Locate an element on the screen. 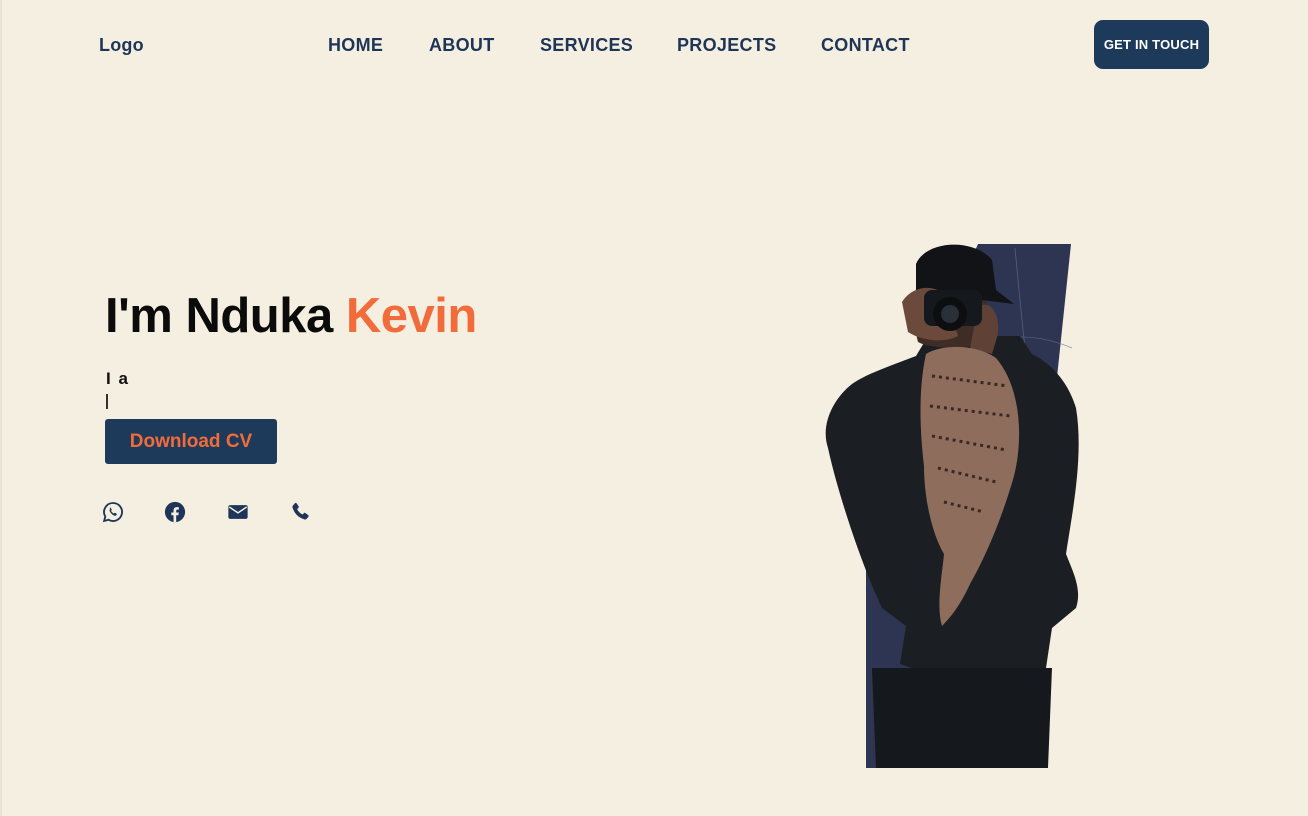 This screenshot has width=1308, height=816. hero-title-accent: Kevin is located at coordinates (411, 316).